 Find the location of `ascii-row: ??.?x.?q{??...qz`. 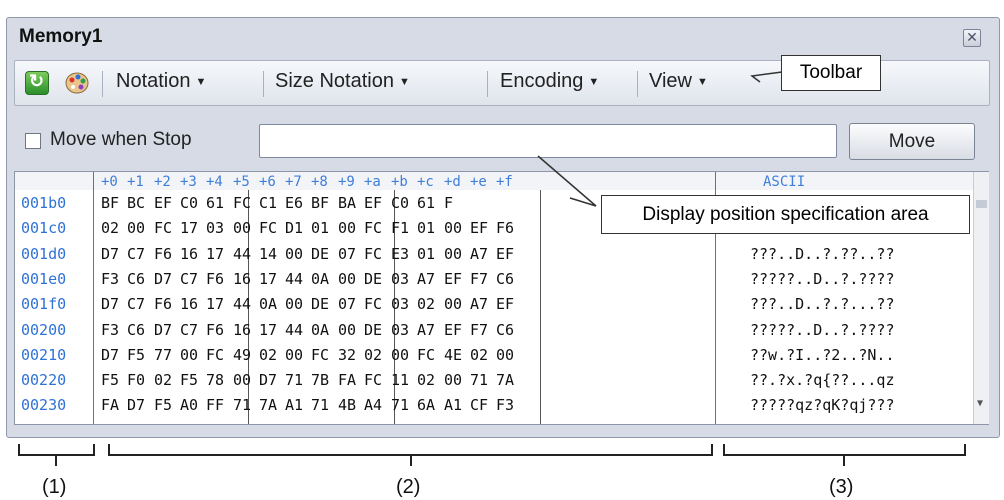

ascii-row: ??.?x.?q{??...qz is located at coordinates (822, 380).